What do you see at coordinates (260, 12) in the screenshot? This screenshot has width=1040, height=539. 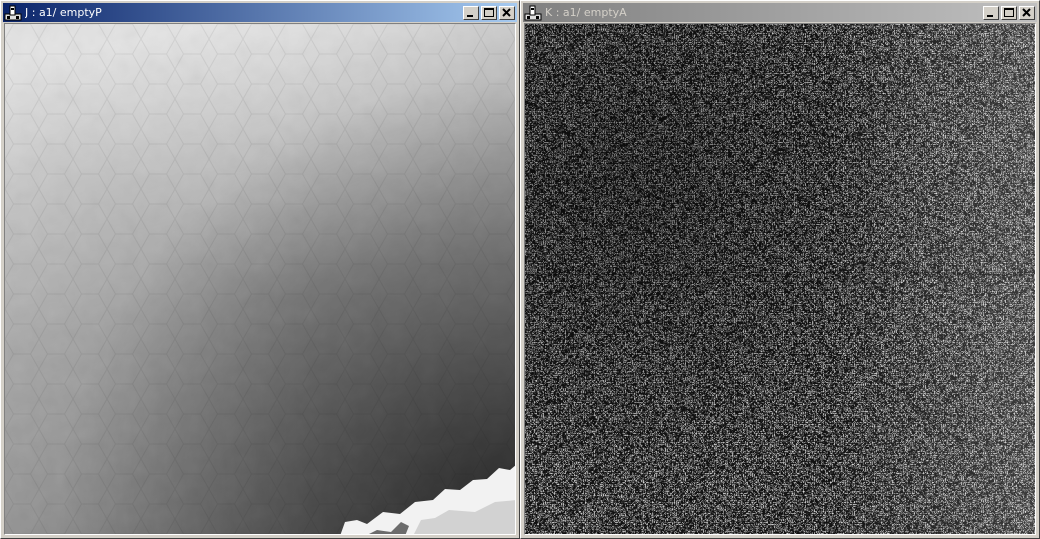 I see `window-titlebar: J : a1/ emptyP` at bounding box center [260, 12].